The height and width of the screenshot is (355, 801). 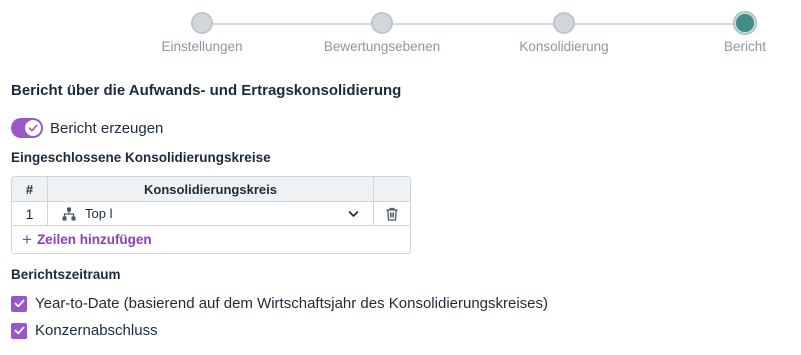 I want to click on add-rows-button: + Zeilen hinzufügen, so click(x=211, y=239).